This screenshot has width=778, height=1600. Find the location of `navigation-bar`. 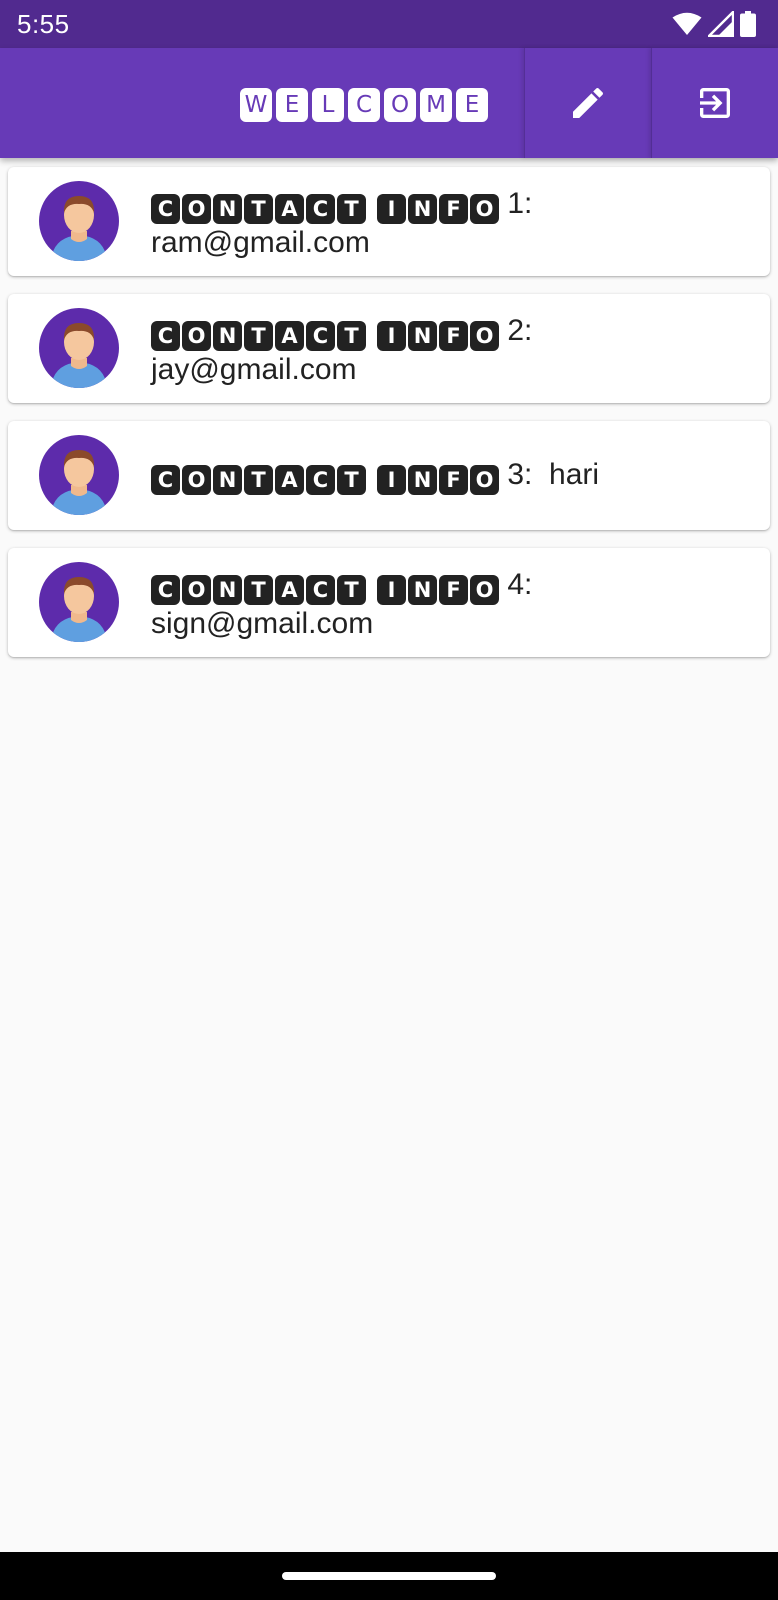

navigation-bar is located at coordinates (389, 1576).